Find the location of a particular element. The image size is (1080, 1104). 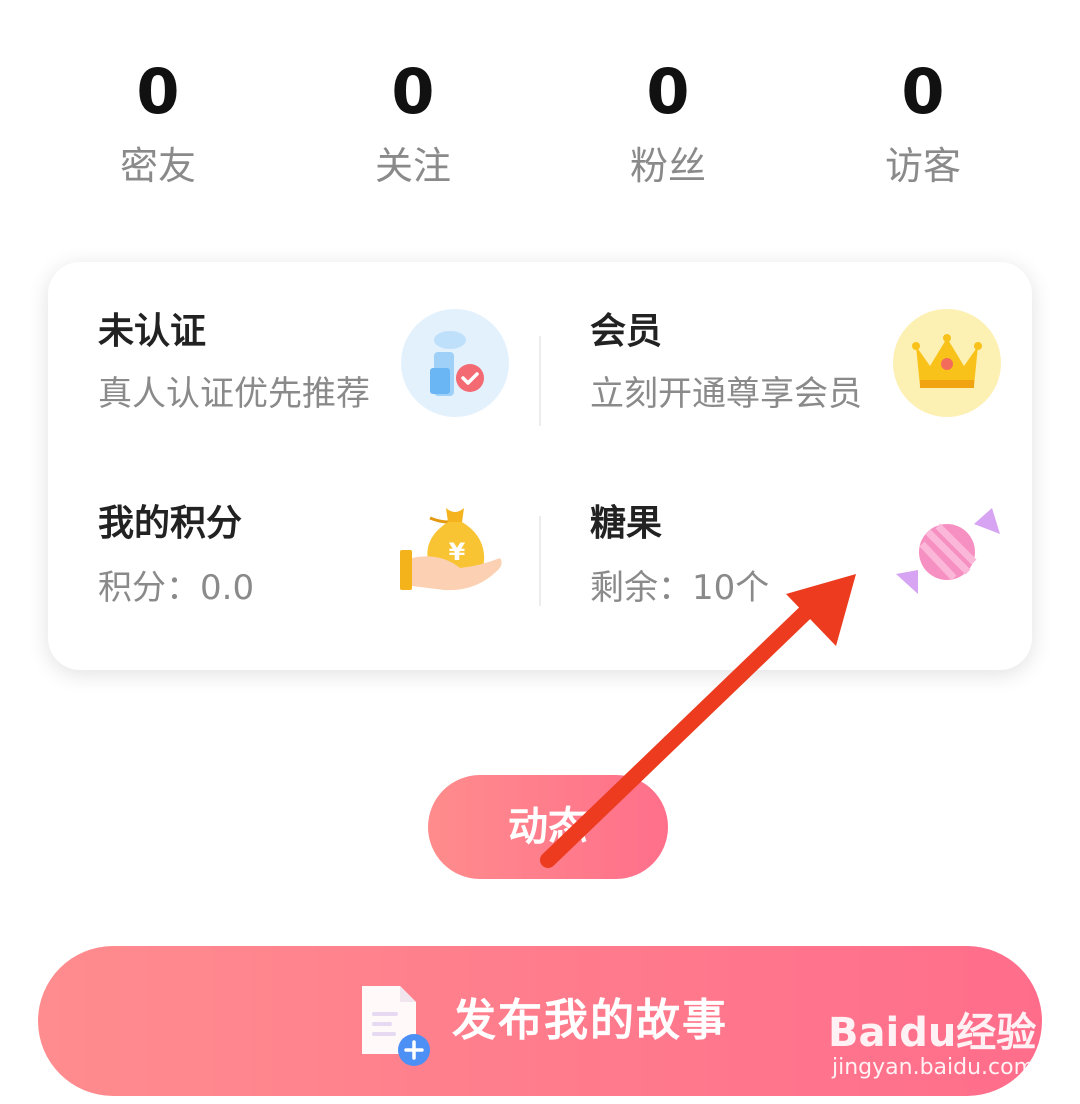

money-bag-icon: ¥ is located at coordinates (451, 549).